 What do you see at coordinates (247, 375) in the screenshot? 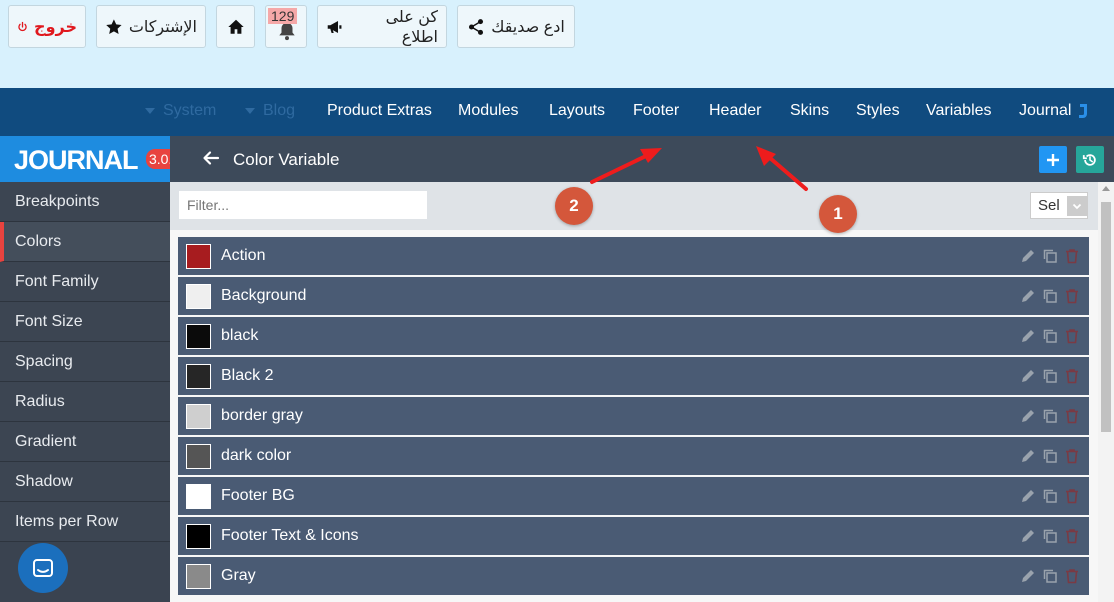
I see `variable-name: Black 2` at bounding box center [247, 375].